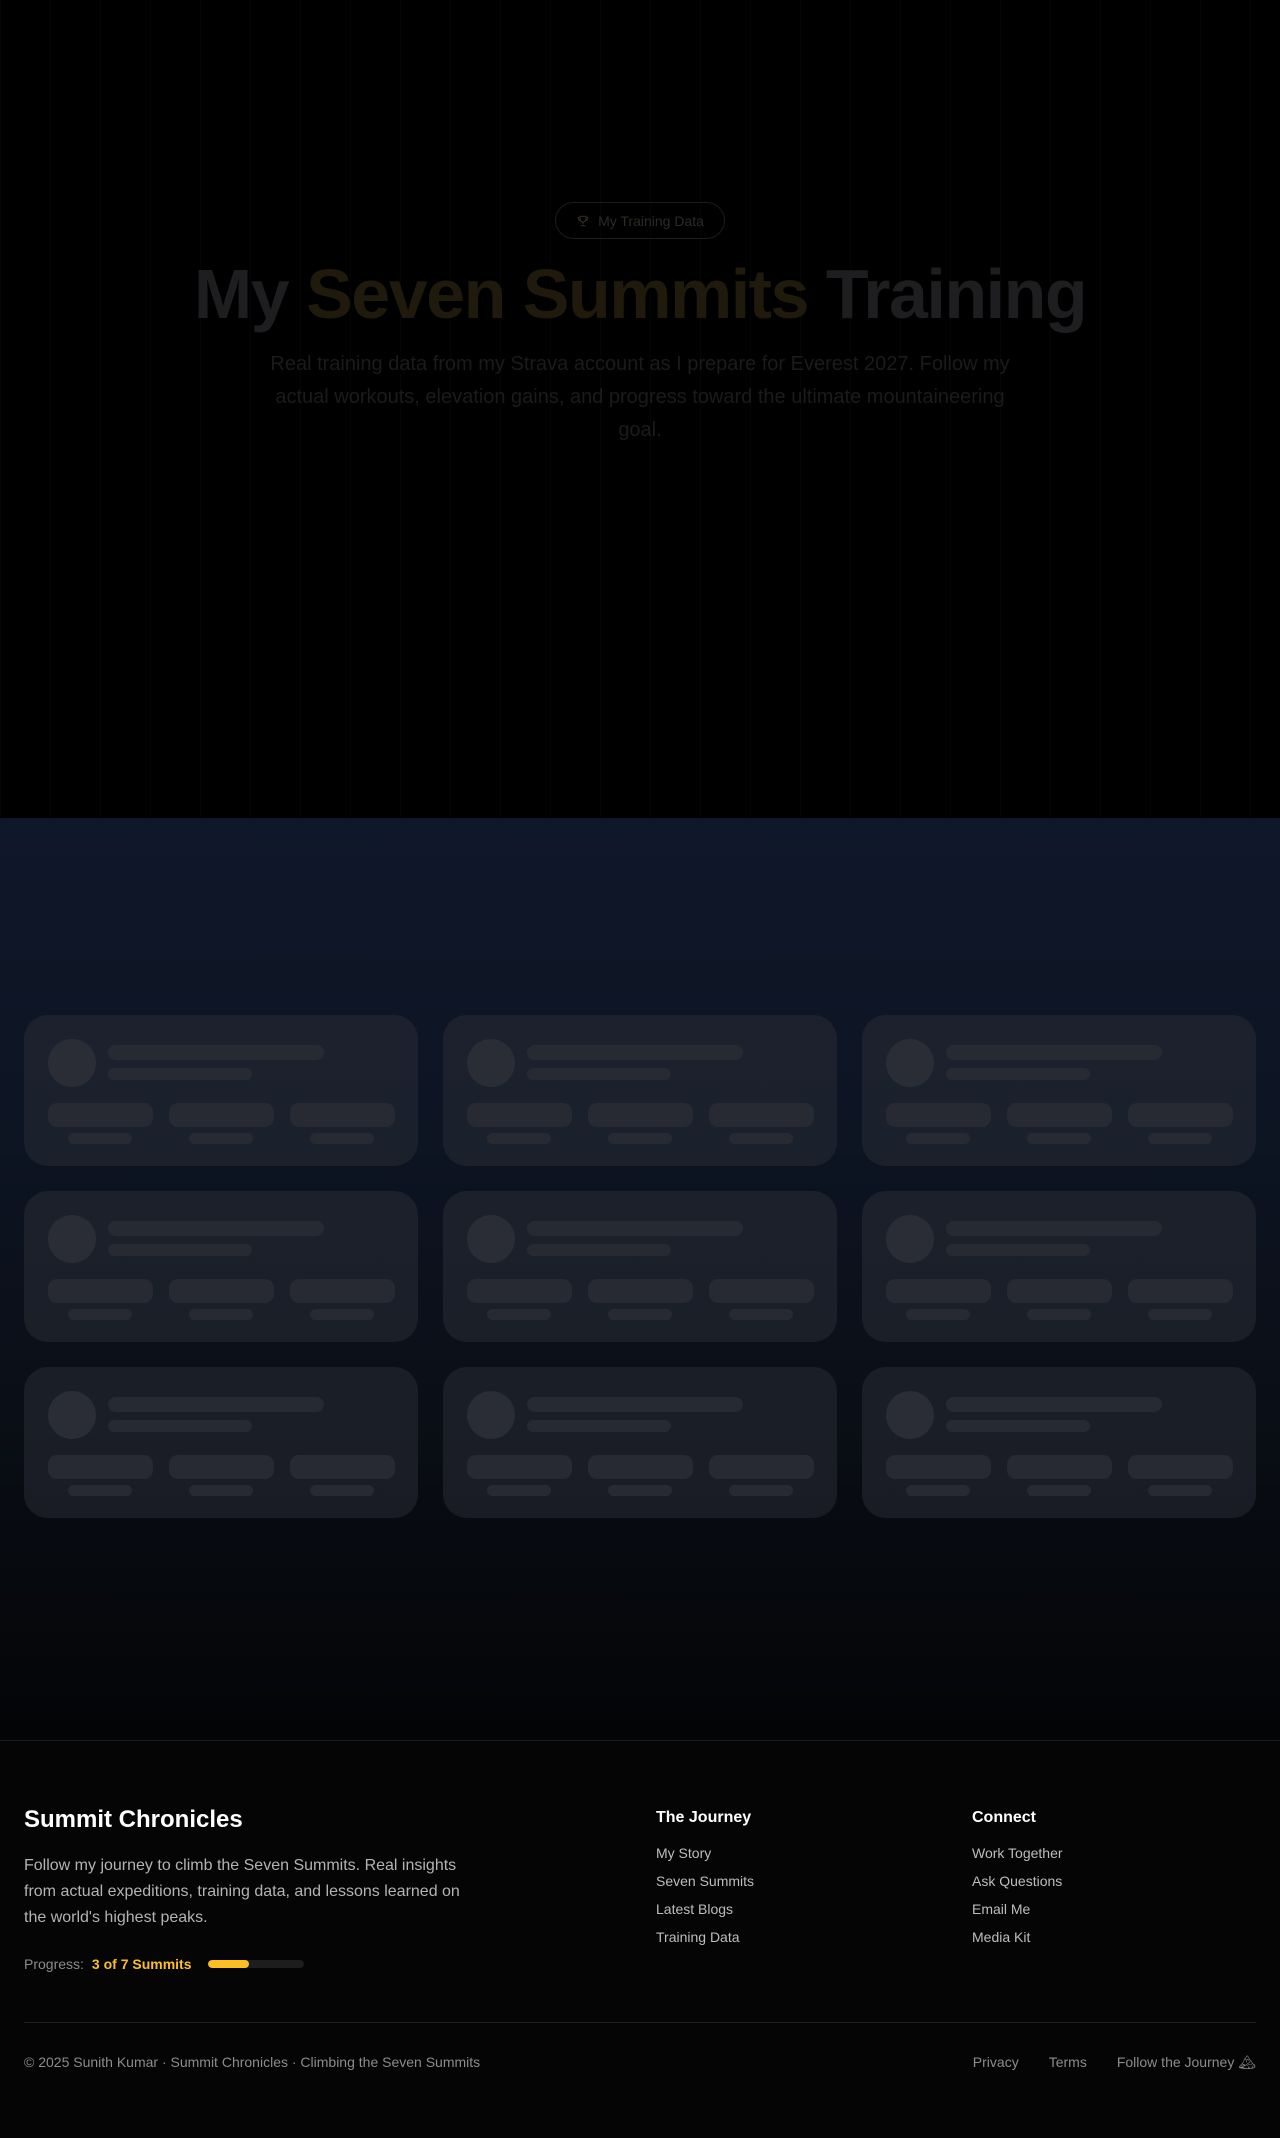 This screenshot has width=1280, height=2138. Describe the element at coordinates (996, 2062) in the screenshot. I see `footer-link-privacy: Privacy` at that location.